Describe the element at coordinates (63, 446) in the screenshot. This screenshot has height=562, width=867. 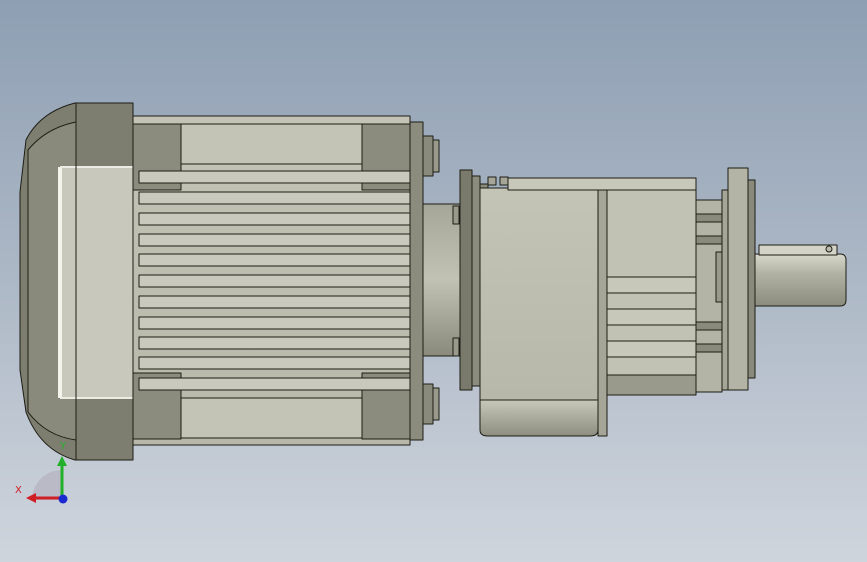
I see `y-axis-label: Y` at that location.